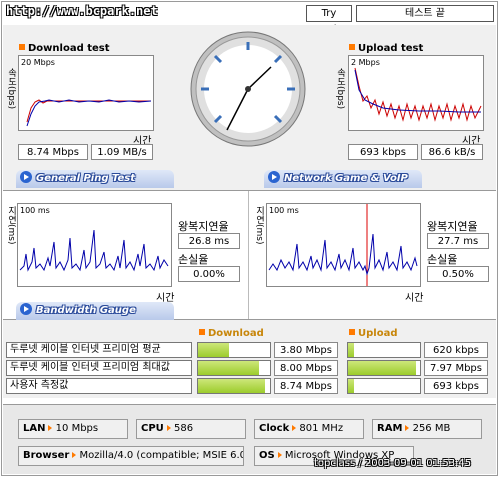  What do you see at coordinates (306, 350) in the screenshot?
I see `download-value: 3.80 Mbps` at bounding box center [306, 350].